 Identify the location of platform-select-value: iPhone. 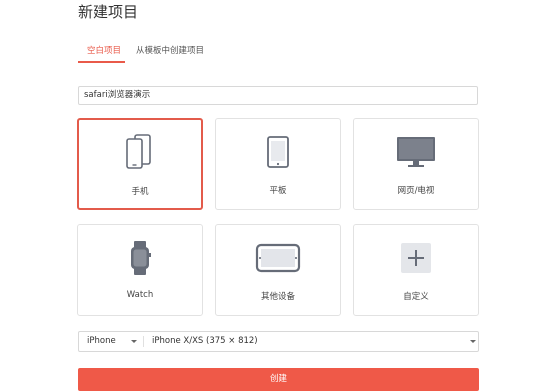
(101, 341).